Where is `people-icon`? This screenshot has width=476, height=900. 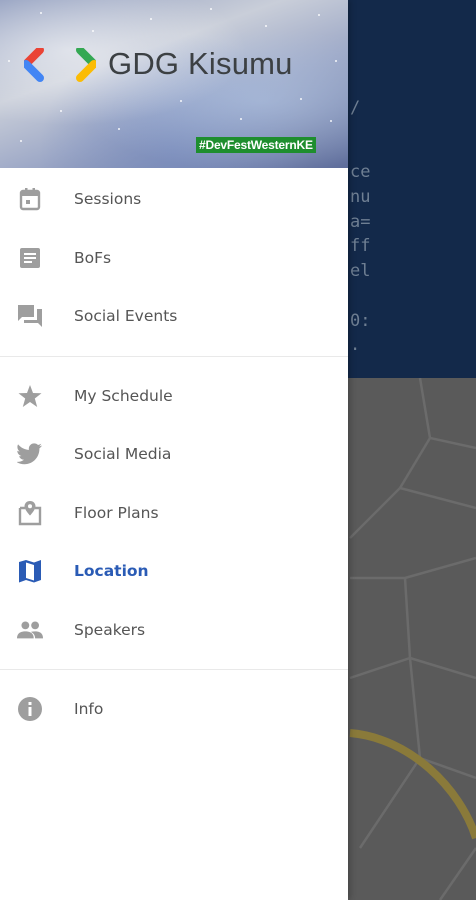 people-icon is located at coordinates (30, 630).